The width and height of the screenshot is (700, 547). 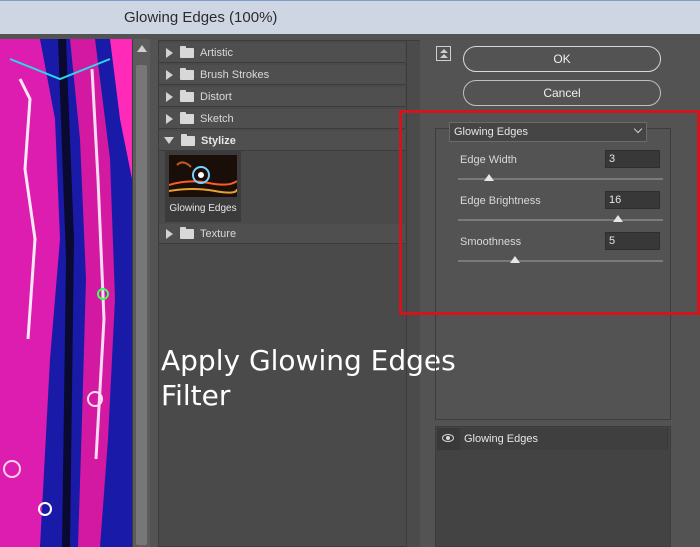 What do you see at coordinates (282, 141) in the screenshot?
I see `category-stylize: Stylize` at bounding box center [282, 141].